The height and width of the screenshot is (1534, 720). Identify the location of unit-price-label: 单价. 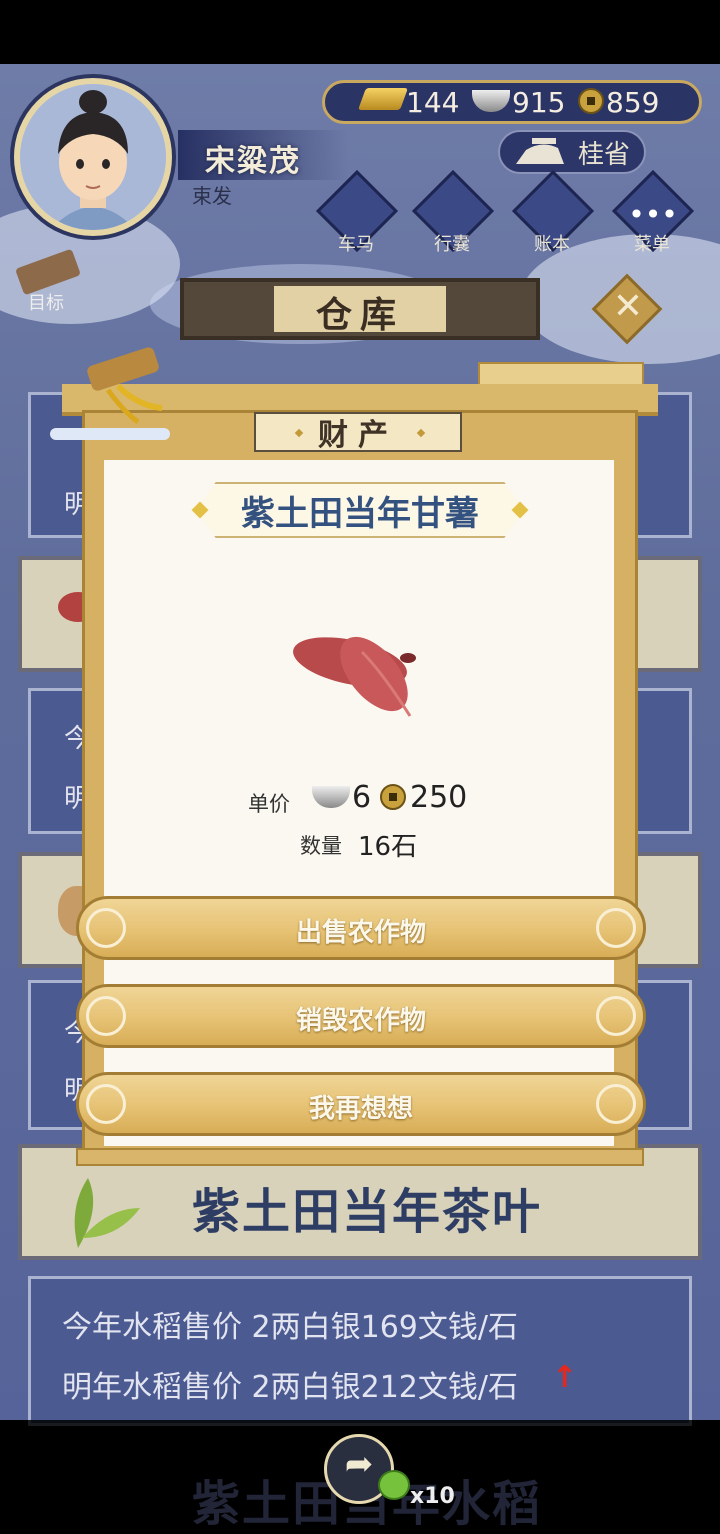
(269, 804).